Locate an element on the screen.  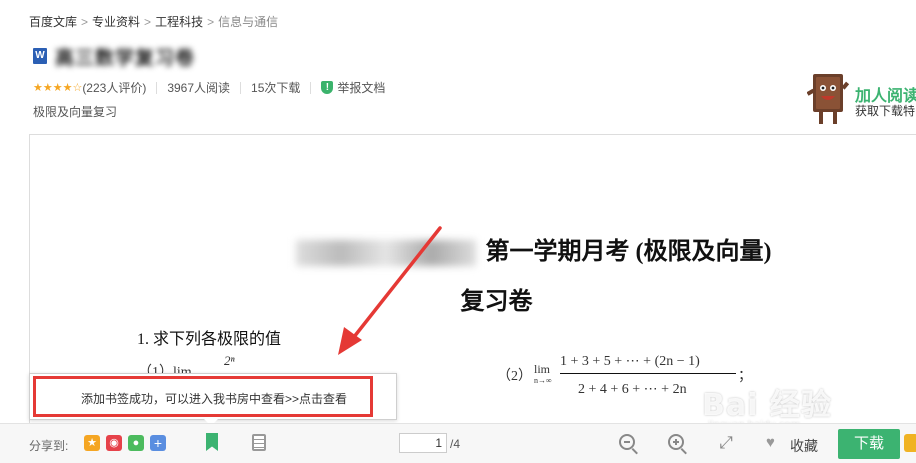
share-wechat-icon: ● is located at coordinates (136, 443).